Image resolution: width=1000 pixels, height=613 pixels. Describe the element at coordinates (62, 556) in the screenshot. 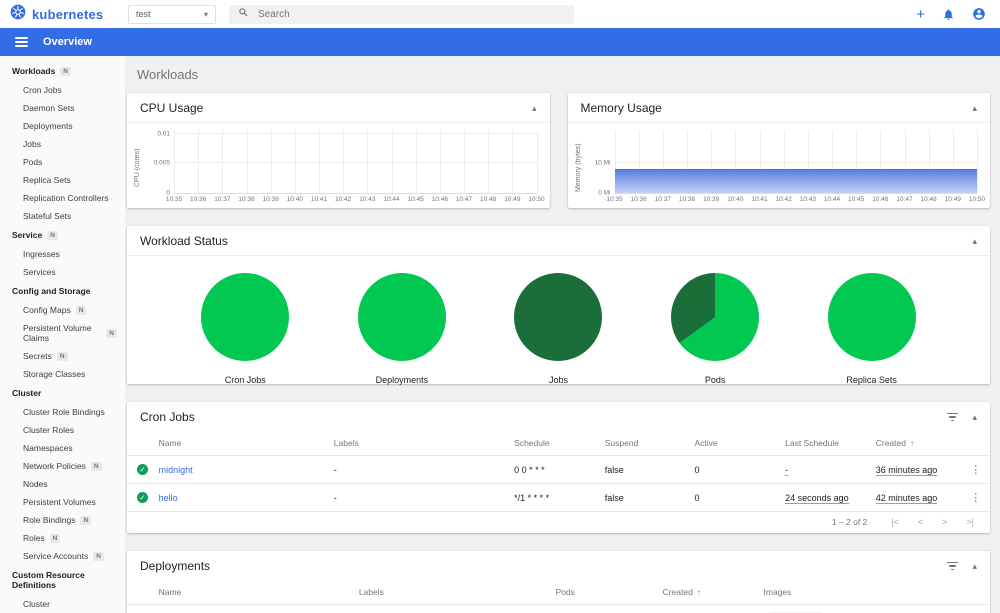

I see `sidebar-item-service-accounts: Service Accounts N` at that location.